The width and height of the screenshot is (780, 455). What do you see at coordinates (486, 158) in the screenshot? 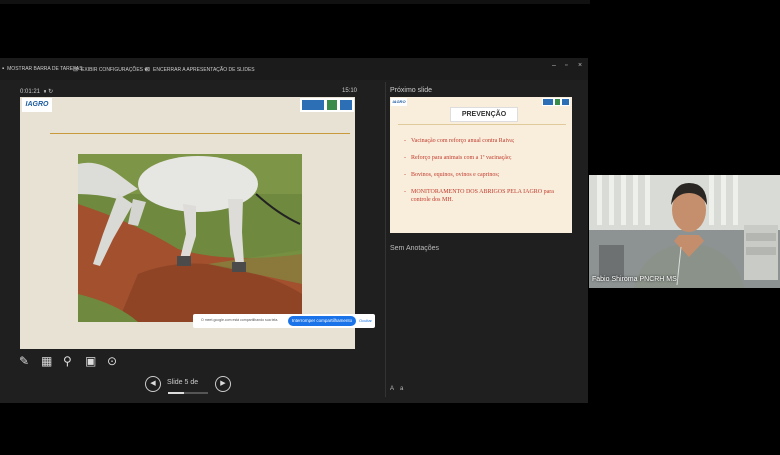
I see `list-item: Reforço para animais com a 1ª vacinação;` at bounding box center [486, 158].